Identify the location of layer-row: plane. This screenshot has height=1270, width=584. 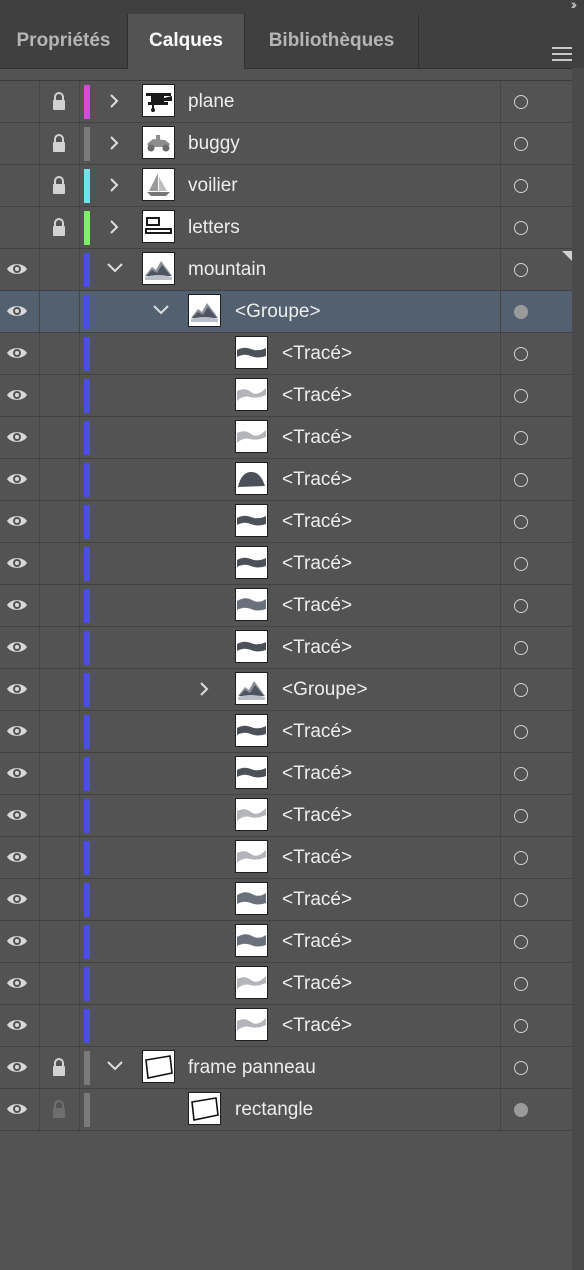
(286, 102).